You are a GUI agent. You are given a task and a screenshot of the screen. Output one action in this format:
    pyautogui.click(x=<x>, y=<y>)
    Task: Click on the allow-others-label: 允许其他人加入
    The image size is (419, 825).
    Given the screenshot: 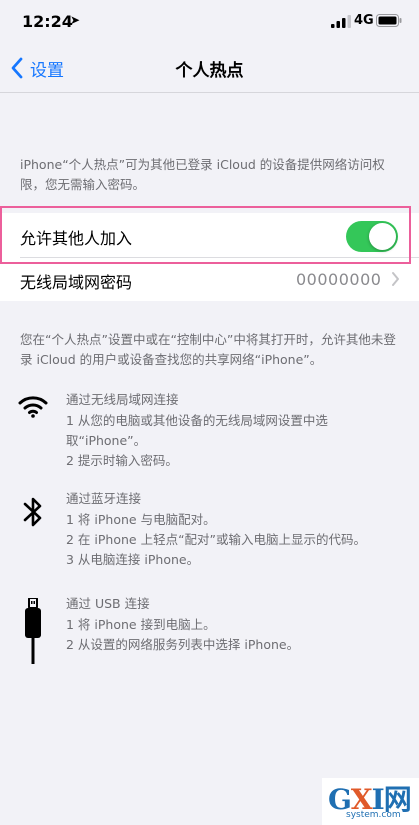 What is the action you would take?
    pyautogui.click(x=76, y=238)
    